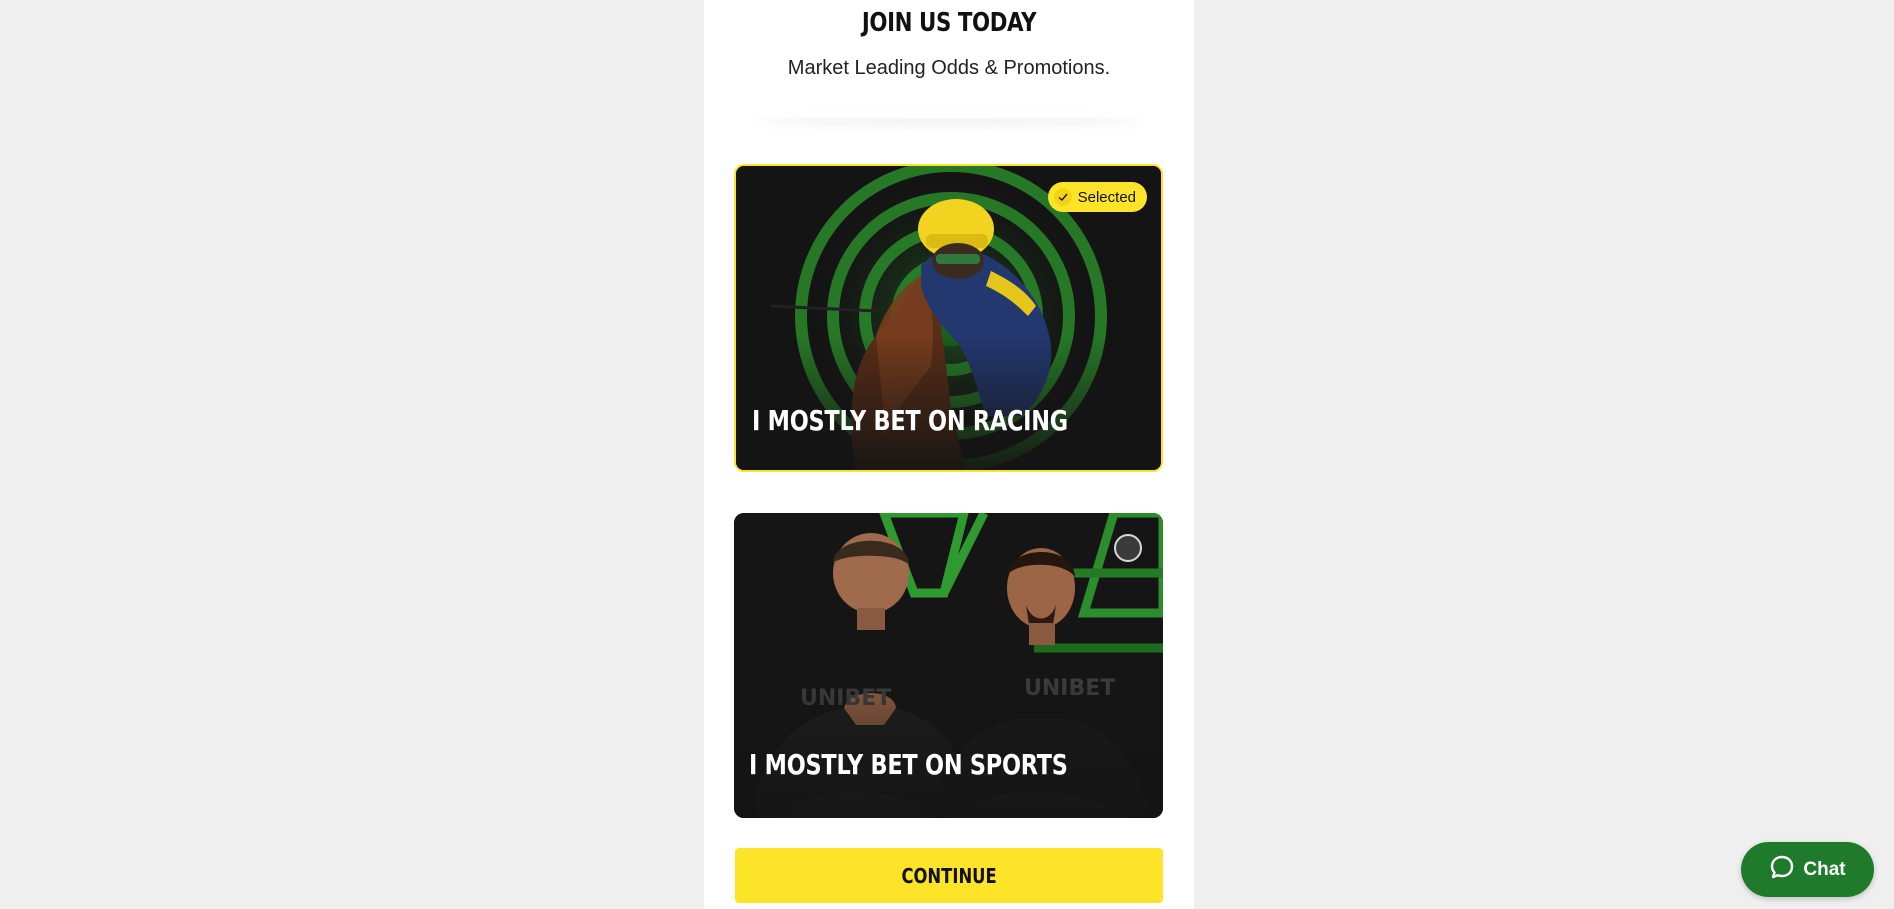 The width and height of the screenshot is (1894, 909). I want to click on selected-badge-label: Selected, so click(1106, 197).